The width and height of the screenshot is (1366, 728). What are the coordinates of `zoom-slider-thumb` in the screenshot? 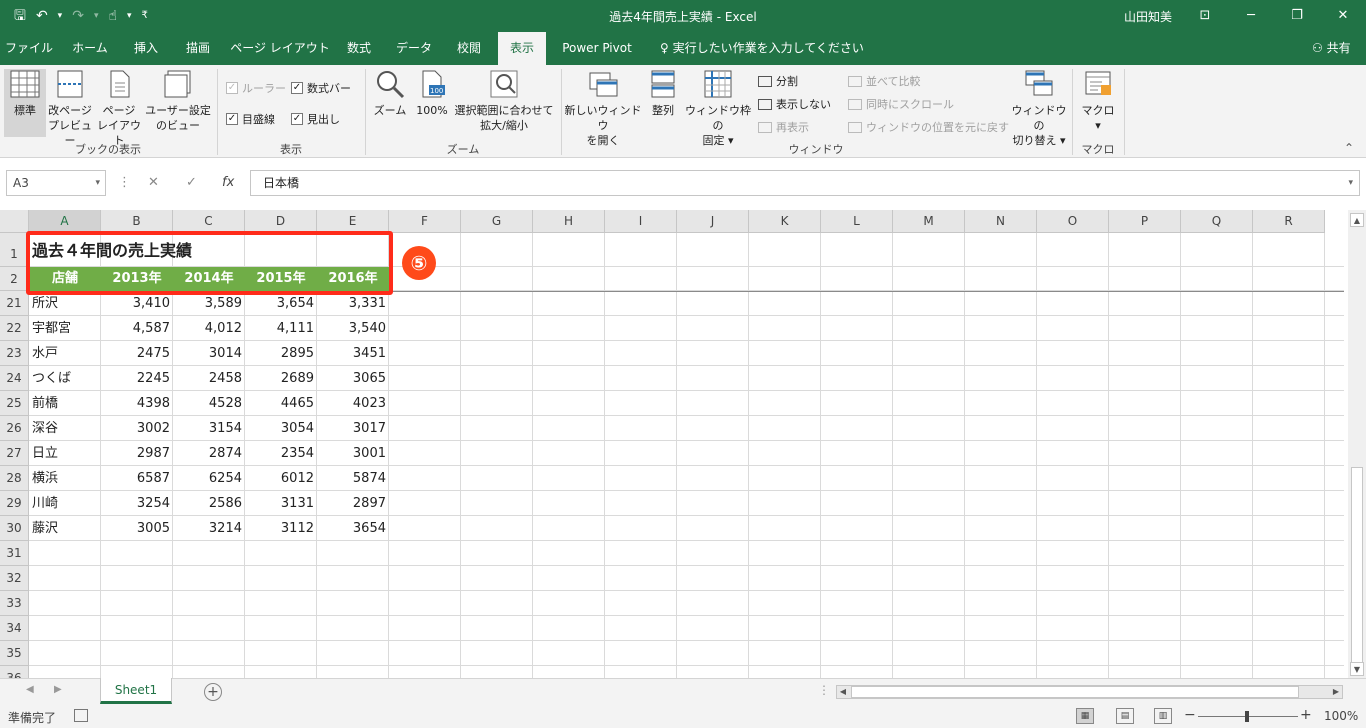 It's located at (1247, 716).